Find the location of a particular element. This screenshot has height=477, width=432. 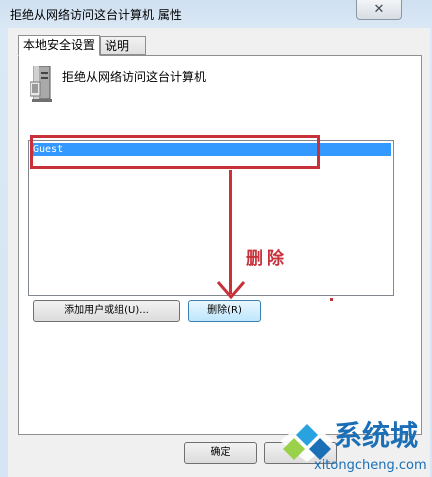

annotation-label: 删除 is located at coordinates (267, 259).